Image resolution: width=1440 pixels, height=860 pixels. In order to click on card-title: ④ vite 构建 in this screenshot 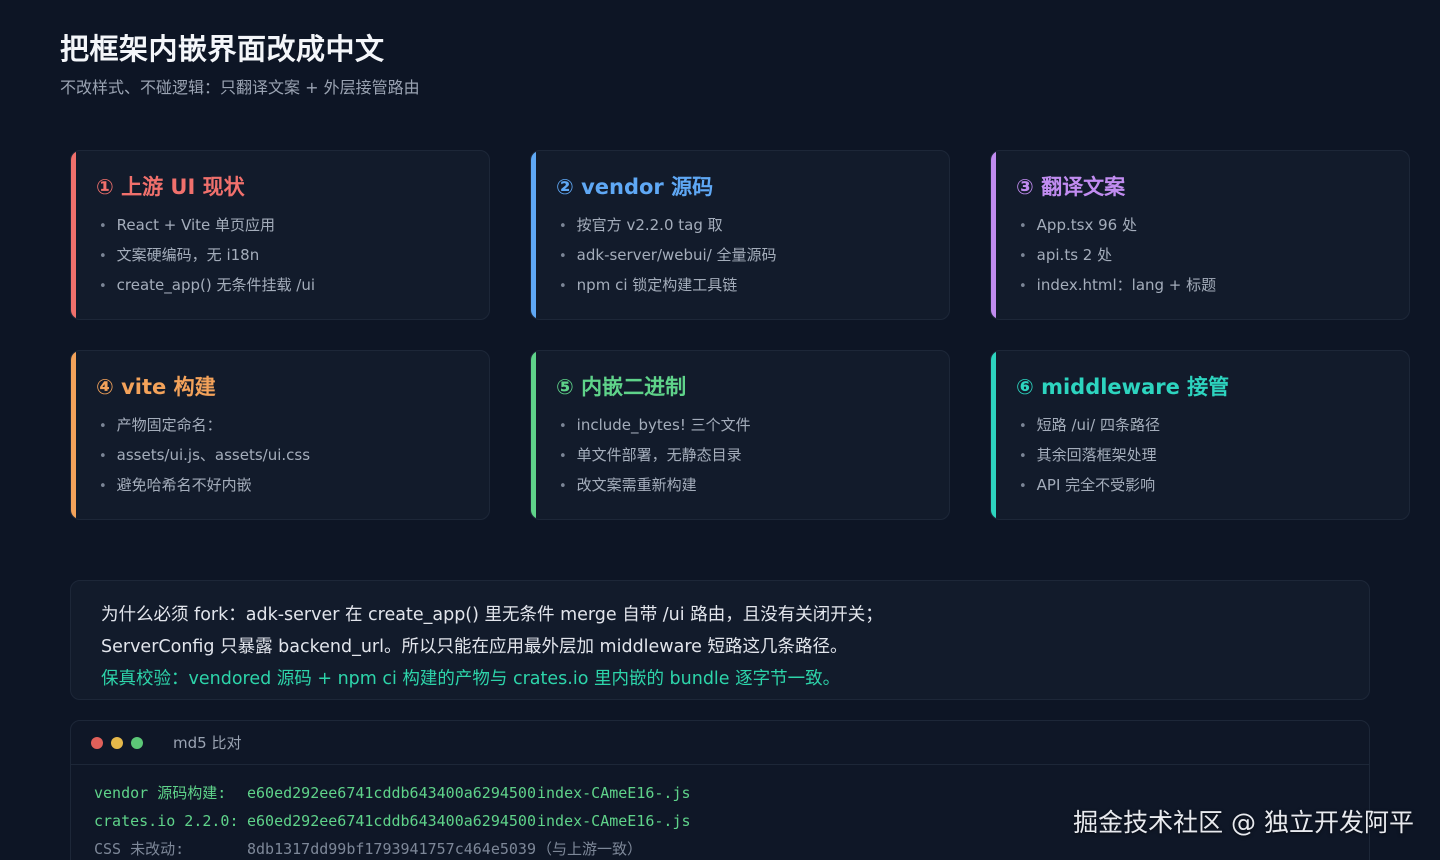, I will do `click(156, 387)`.